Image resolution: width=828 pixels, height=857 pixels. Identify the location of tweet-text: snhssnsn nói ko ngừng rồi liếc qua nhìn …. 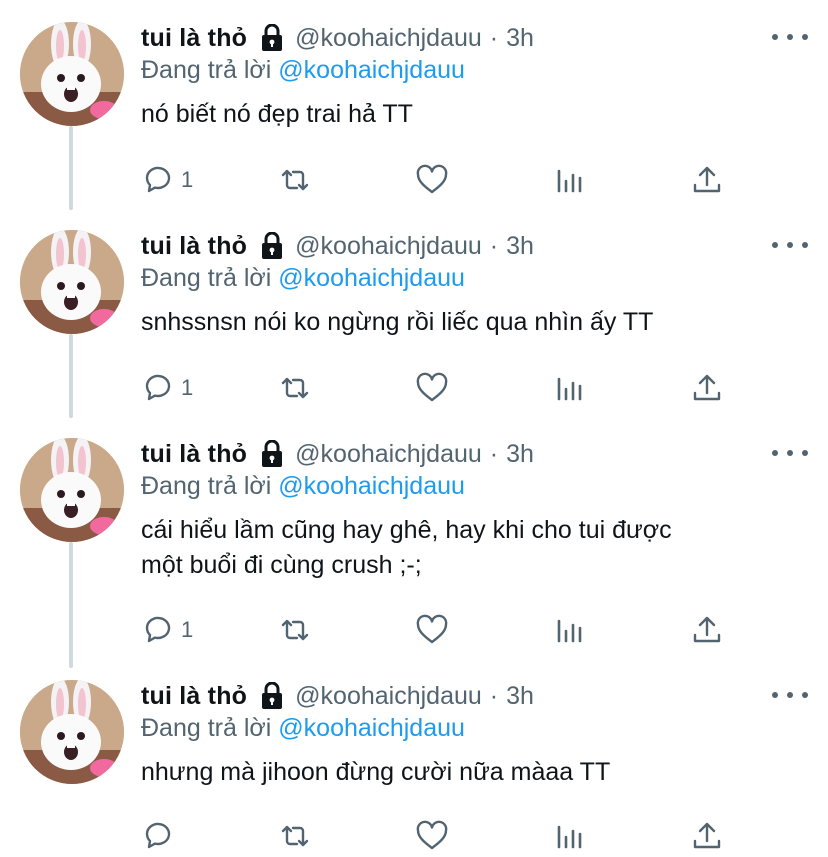
(397, 322).